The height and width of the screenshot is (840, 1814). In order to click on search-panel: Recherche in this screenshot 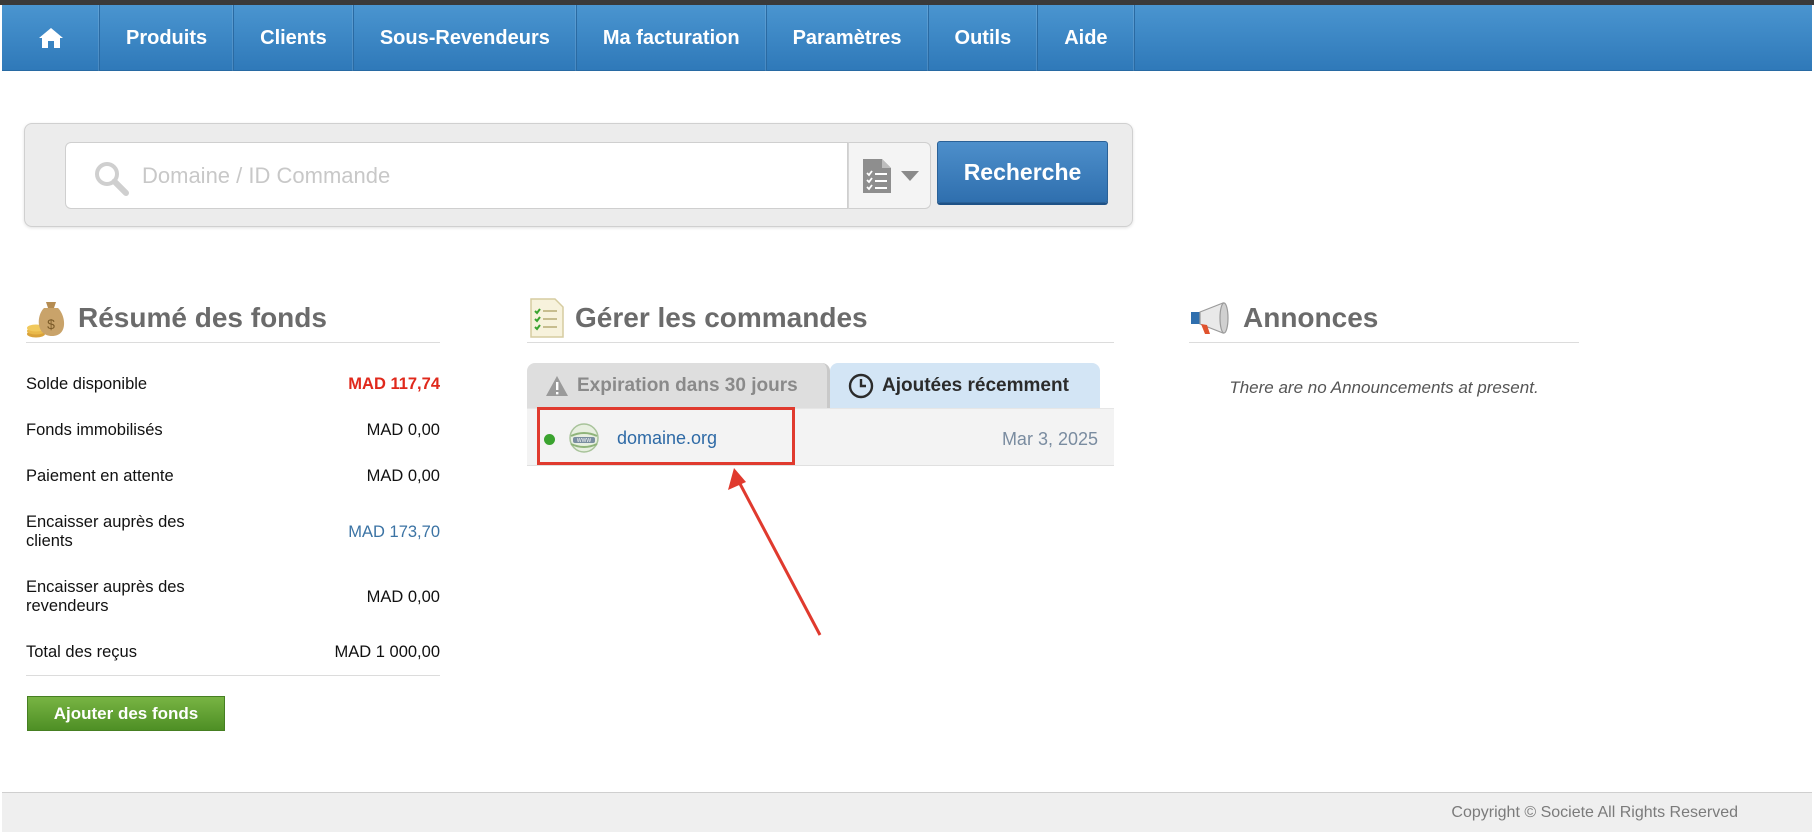, I will do `click(578, 175)`.